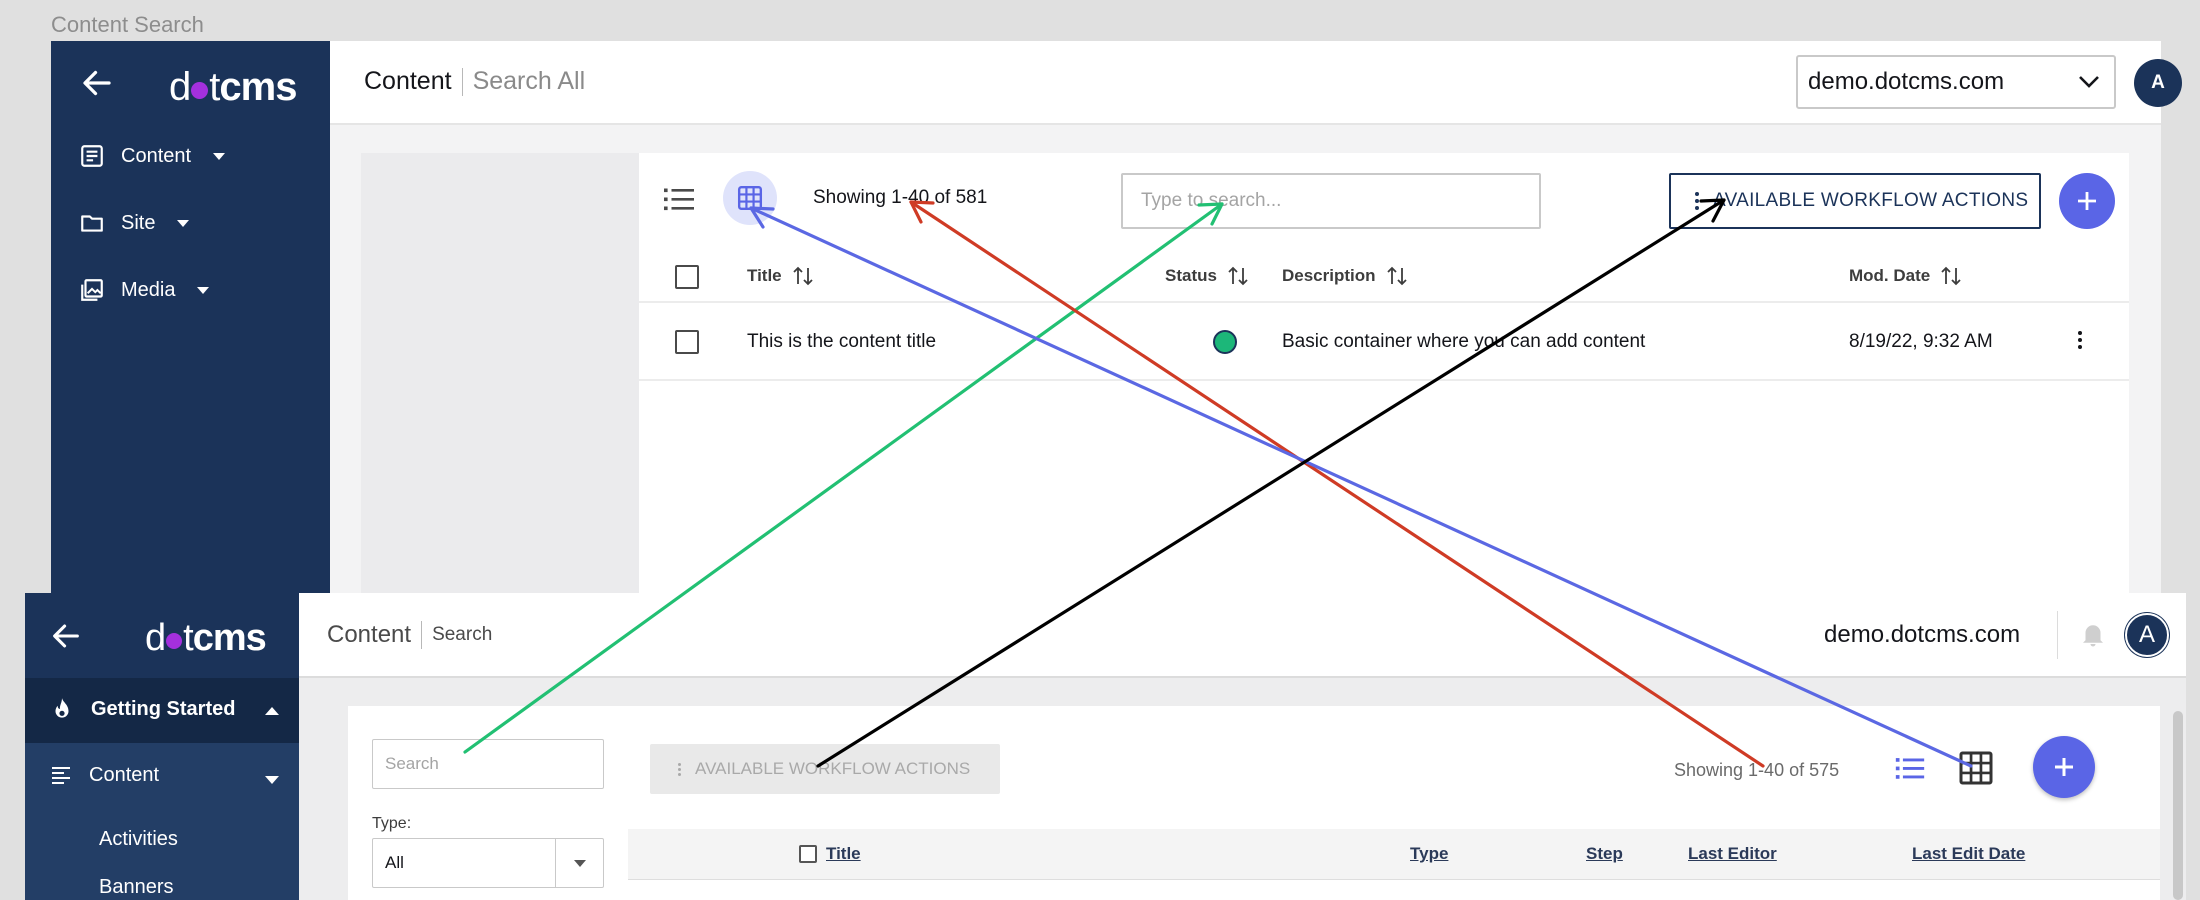 The width and height of the screenshot is (2200, 900). Describe the element at coordinates (462, 634) in the screenshot. I see `breadcrumb-page: Search` at that location.